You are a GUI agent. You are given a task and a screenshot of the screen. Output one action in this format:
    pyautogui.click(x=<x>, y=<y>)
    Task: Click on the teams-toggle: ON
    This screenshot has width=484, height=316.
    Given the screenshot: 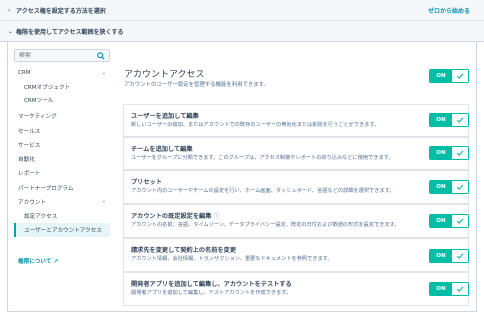 What is the action you would take?
    pyautogui.click(x=449, y=153)
    